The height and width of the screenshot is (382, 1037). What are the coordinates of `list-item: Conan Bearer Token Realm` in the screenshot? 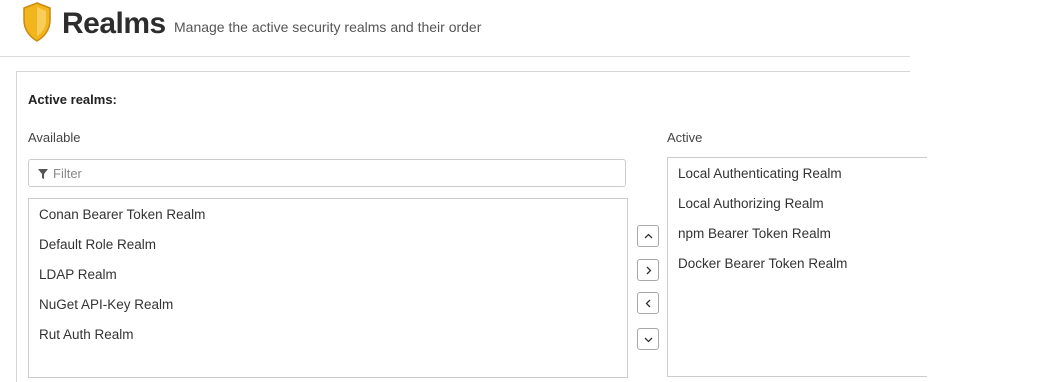 It's located at (122, 214).